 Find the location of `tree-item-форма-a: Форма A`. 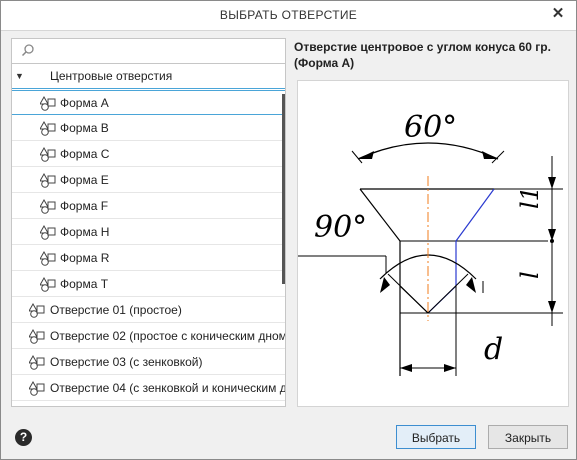

tree-item-форма-a: Форма A is located at coordinates (148, 102).